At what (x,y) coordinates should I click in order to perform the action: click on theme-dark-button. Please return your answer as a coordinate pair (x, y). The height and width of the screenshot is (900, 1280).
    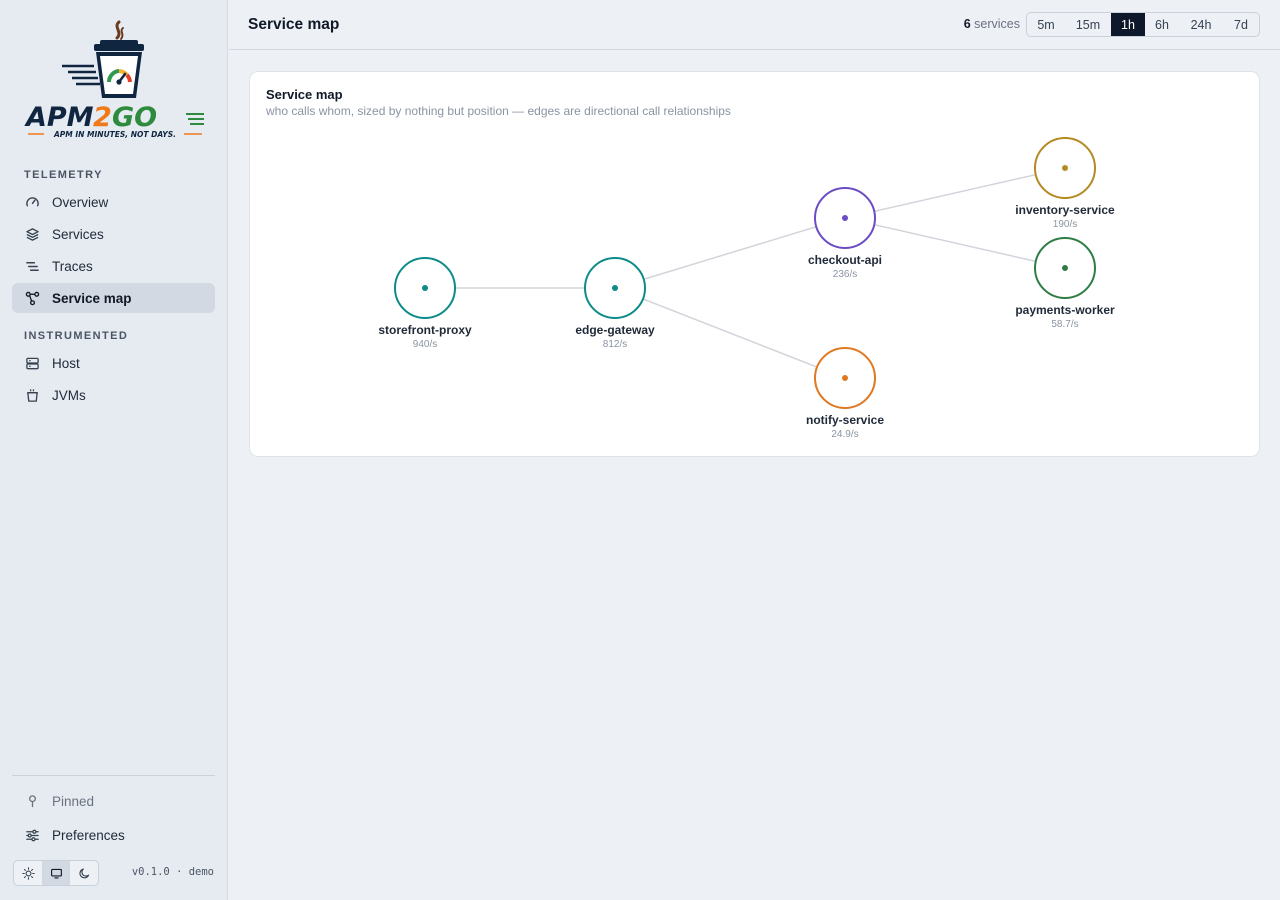
    Looking at the image, I should click on (84, 873).